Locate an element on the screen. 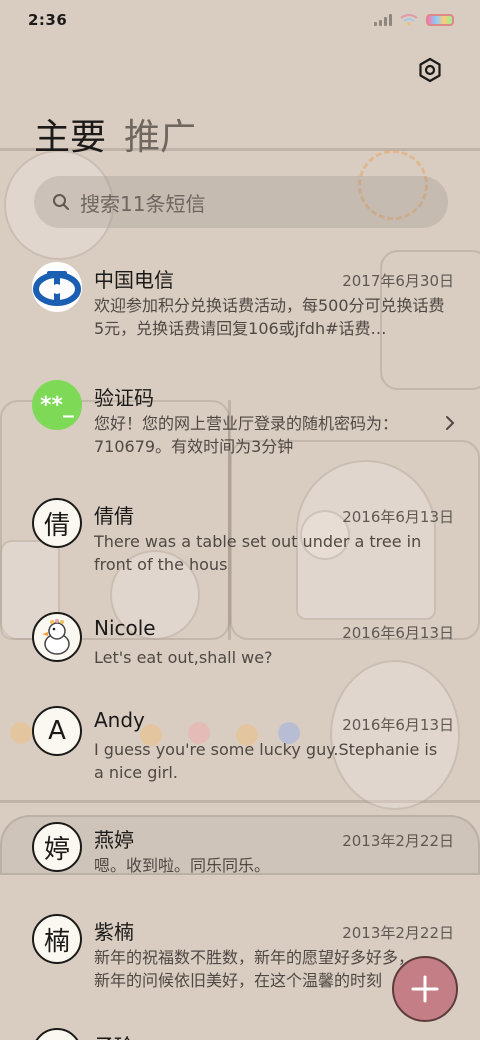 The width and height of the screenshot is (480, 1040). gear-icon is located at coordinates (430, 70).